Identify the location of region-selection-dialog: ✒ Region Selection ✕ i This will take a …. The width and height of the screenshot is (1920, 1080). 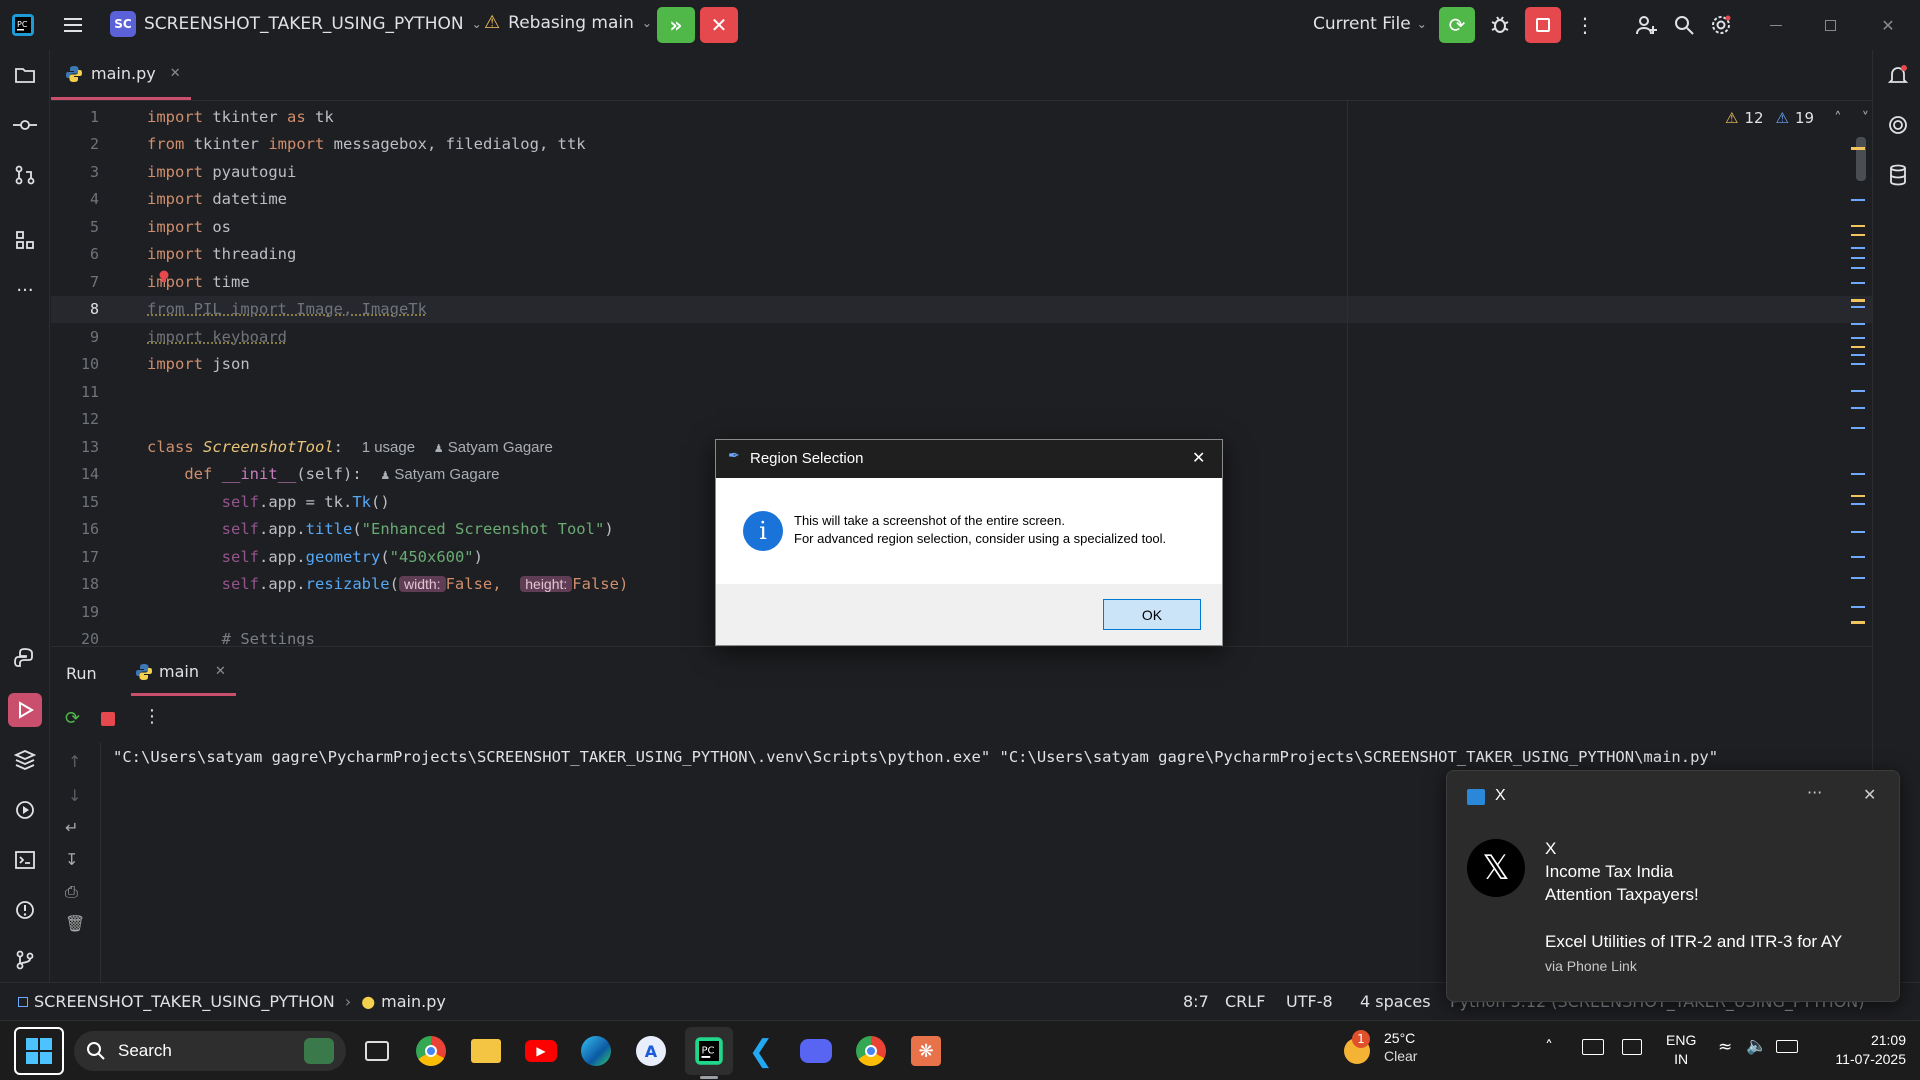
(969, 542).